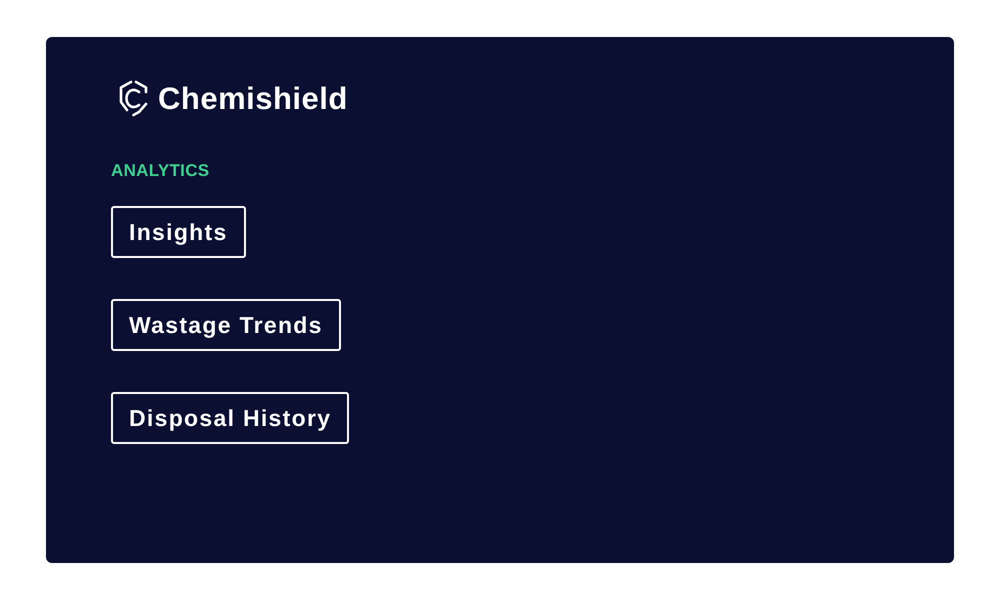  I want to click on nav-button: Wastage Trends, so click(226, 325).